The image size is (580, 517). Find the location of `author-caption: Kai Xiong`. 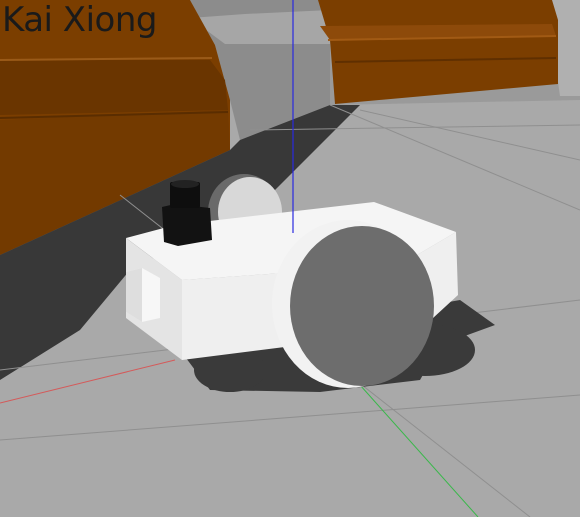

author-caption: Kai Xiong is located at coordinates (79, 20).